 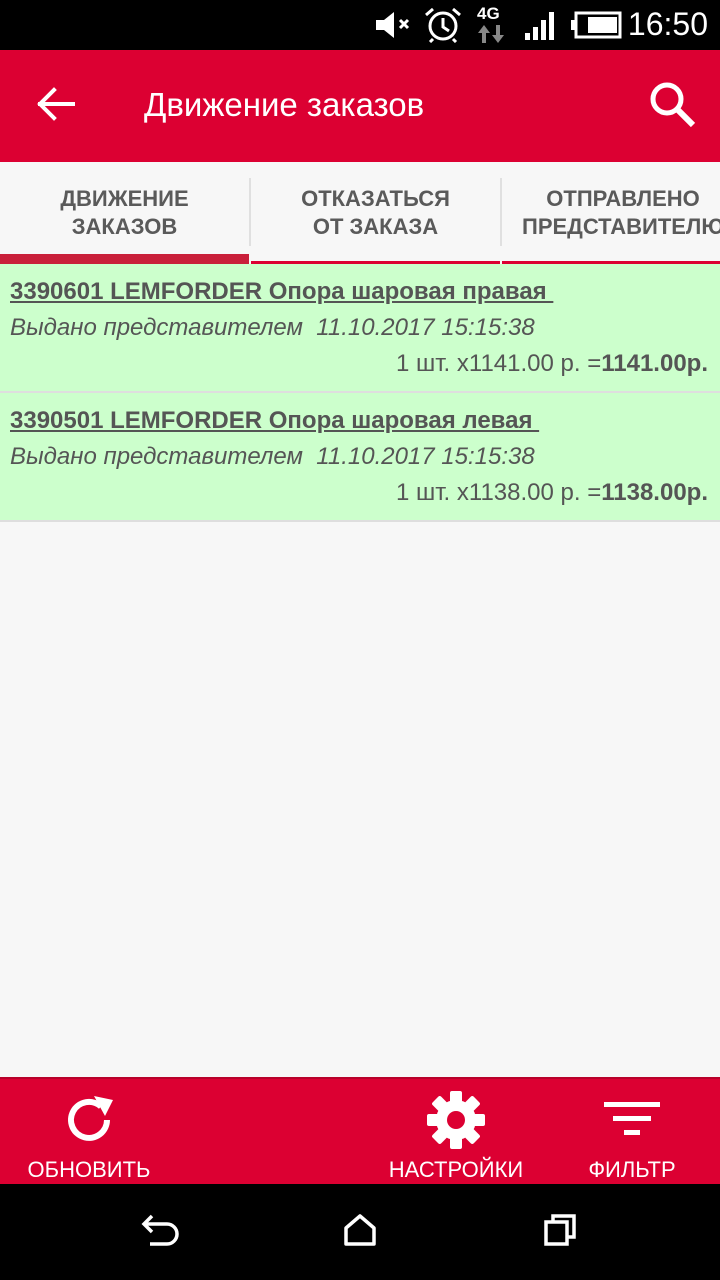 I want to click on signal-icon, so click(x=541, y=25).